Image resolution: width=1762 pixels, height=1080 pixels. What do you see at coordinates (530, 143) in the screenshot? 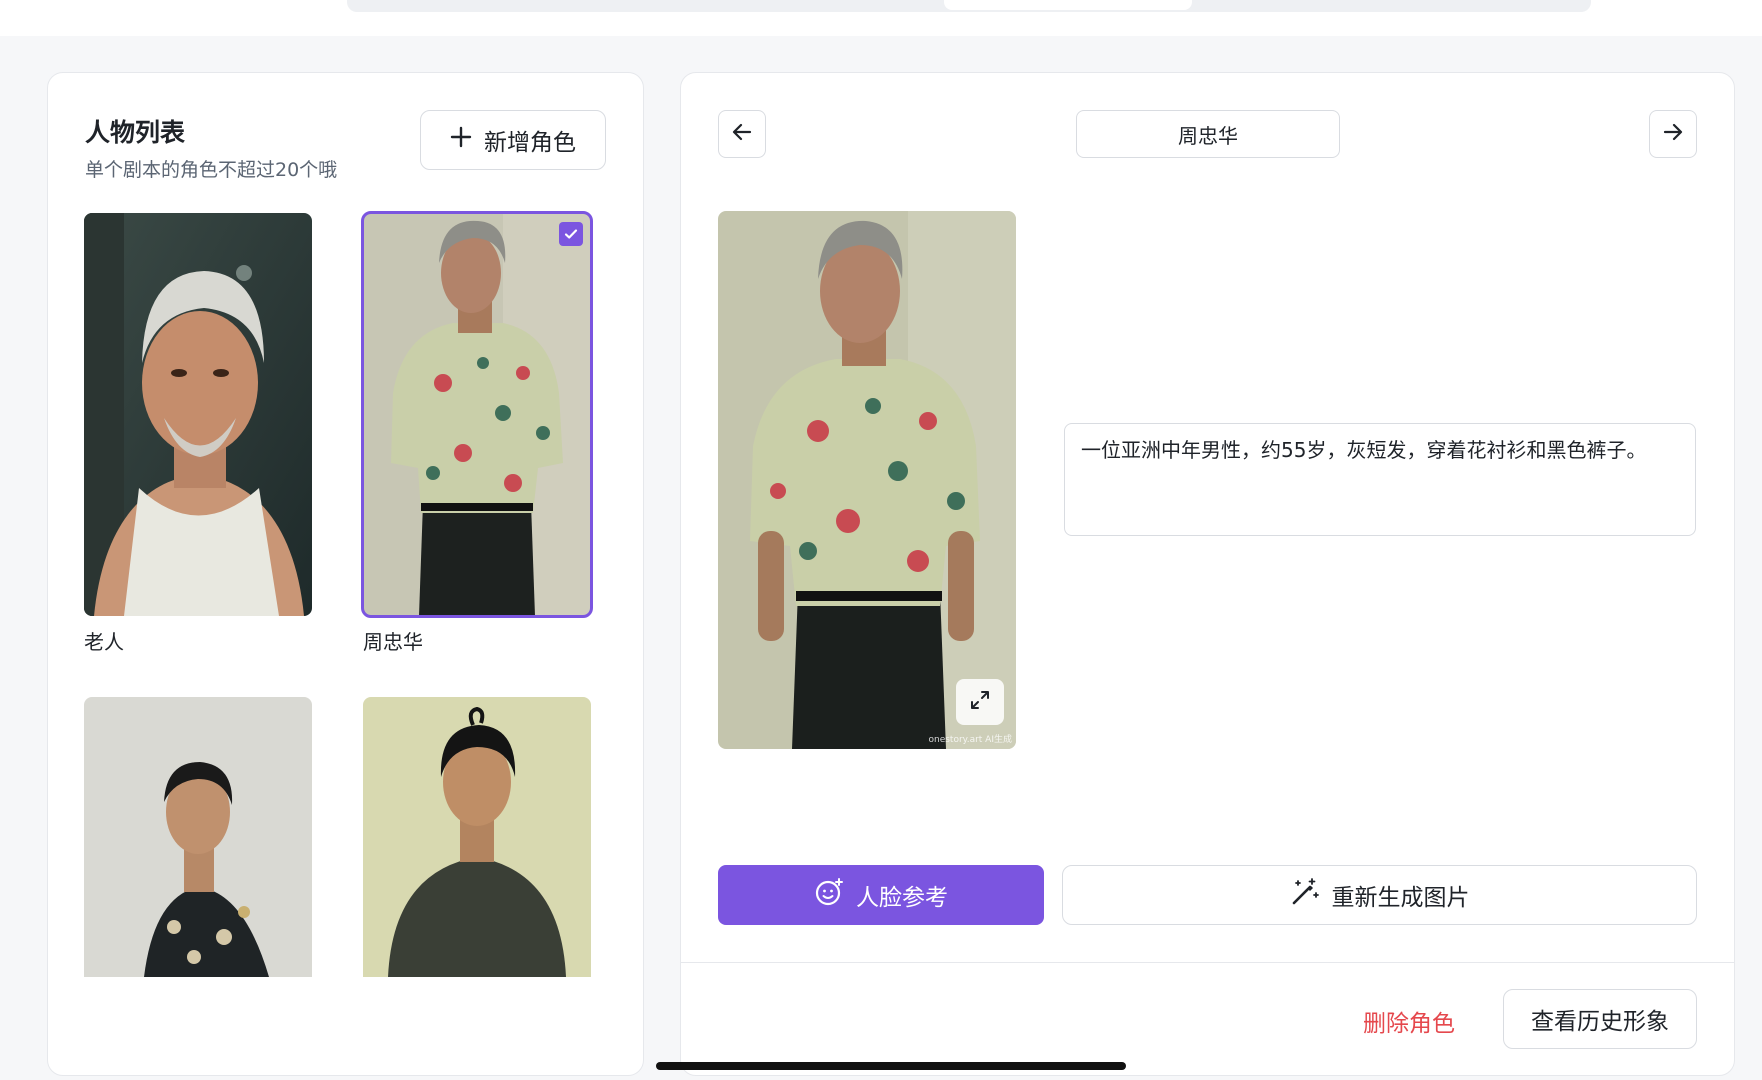
I see `add-character-label: 新增角色` at bounding box center [530, 143].